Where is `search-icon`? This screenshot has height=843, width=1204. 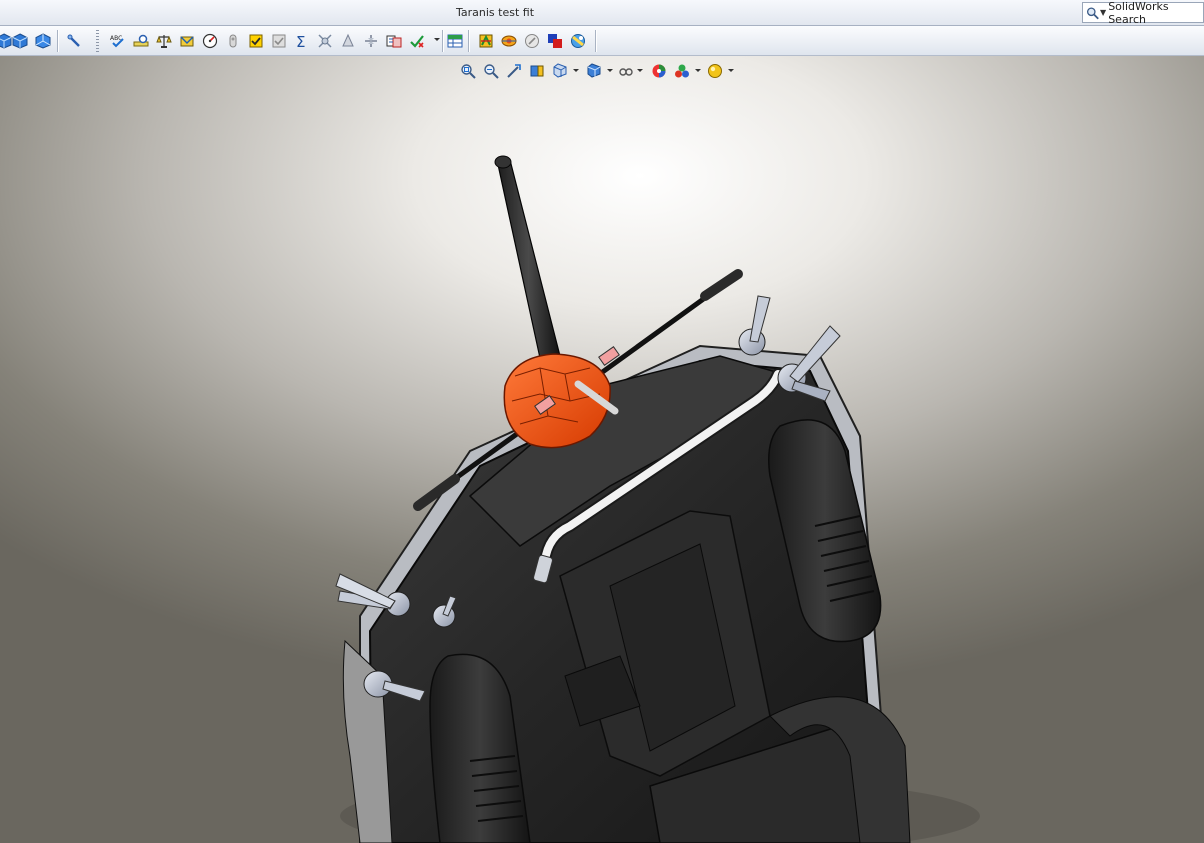
search-icon is located at coordinates (1092, 13).